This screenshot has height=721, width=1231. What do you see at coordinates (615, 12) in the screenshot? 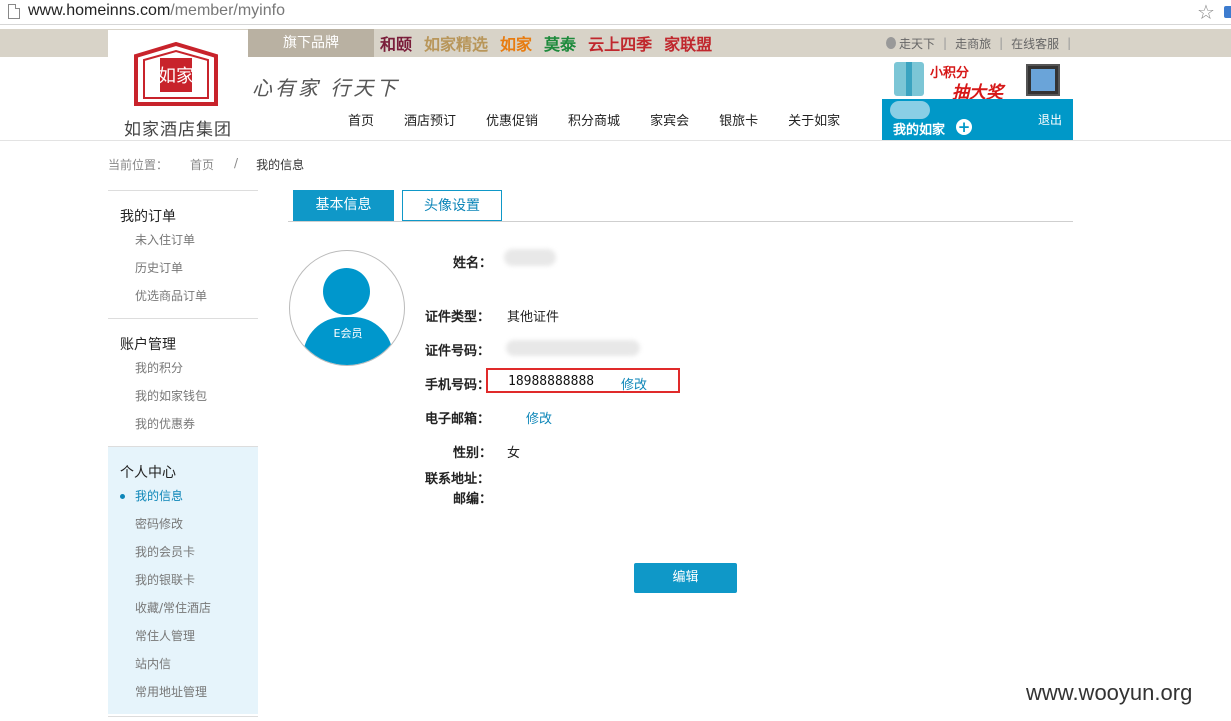
I see `browser-address-bar: www.homeinns.com/member/myinfo ☆` at bounding box center [615, 12].